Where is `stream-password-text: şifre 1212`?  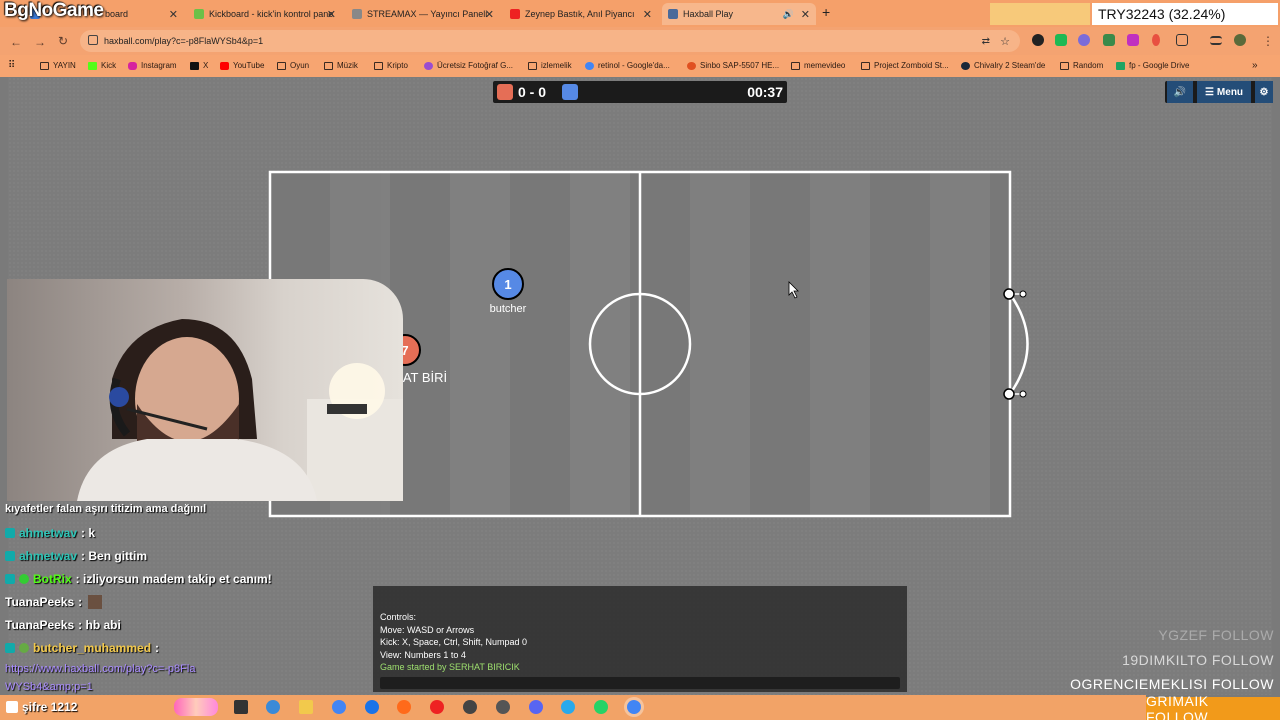
stream-password-text: şifre 1212 is located at coordinates (50, 707).